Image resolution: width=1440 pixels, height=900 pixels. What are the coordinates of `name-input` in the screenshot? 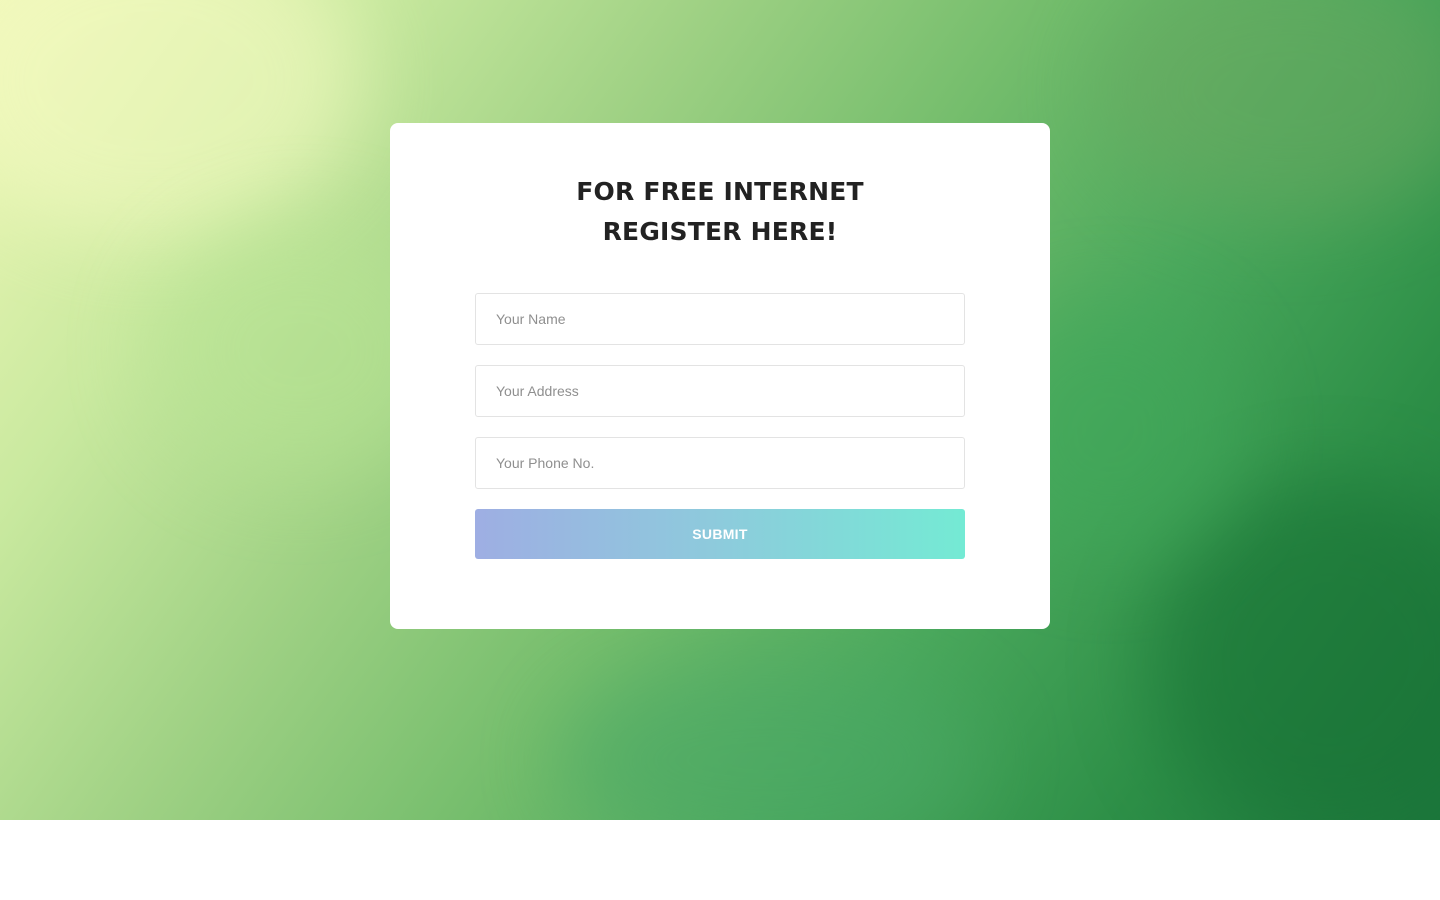 It's located at (720, 319).